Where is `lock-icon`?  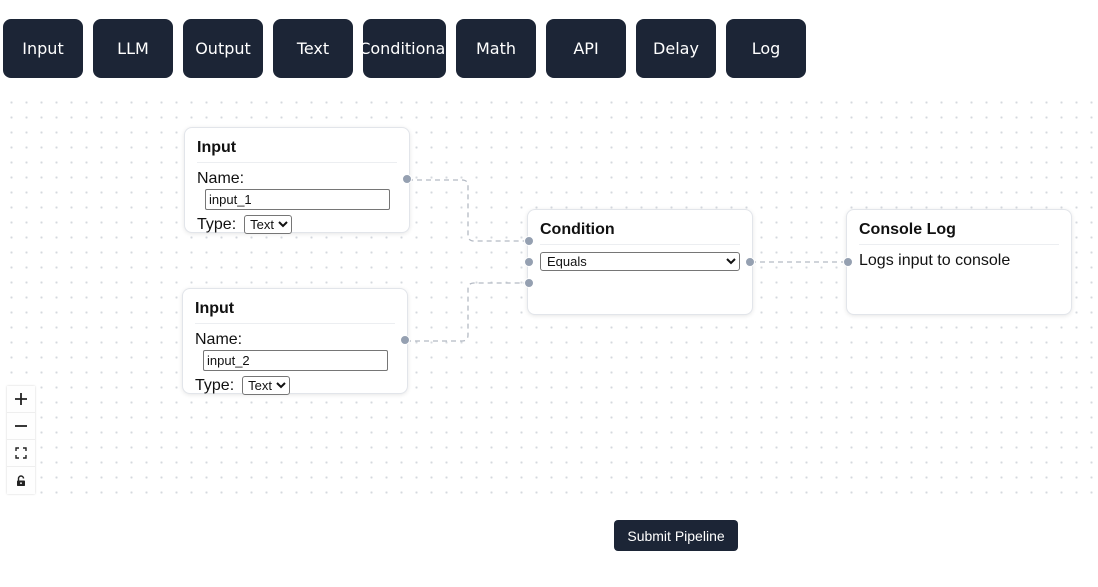 lock-icon is located at coordinates (21, 480).